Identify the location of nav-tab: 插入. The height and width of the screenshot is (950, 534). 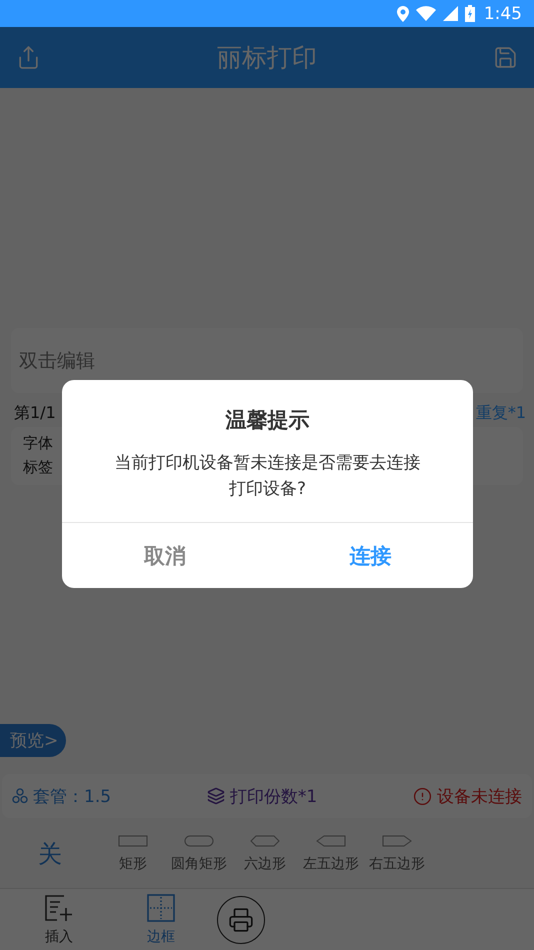
(59, 920).